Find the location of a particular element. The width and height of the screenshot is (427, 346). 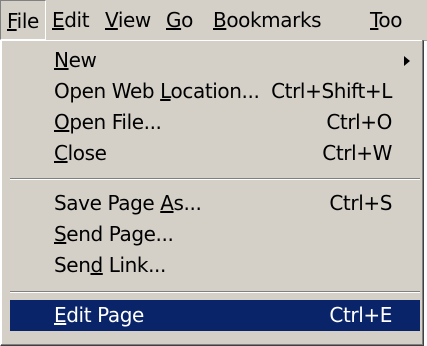

menu-tools: Too is located at coordinates (386, 20).